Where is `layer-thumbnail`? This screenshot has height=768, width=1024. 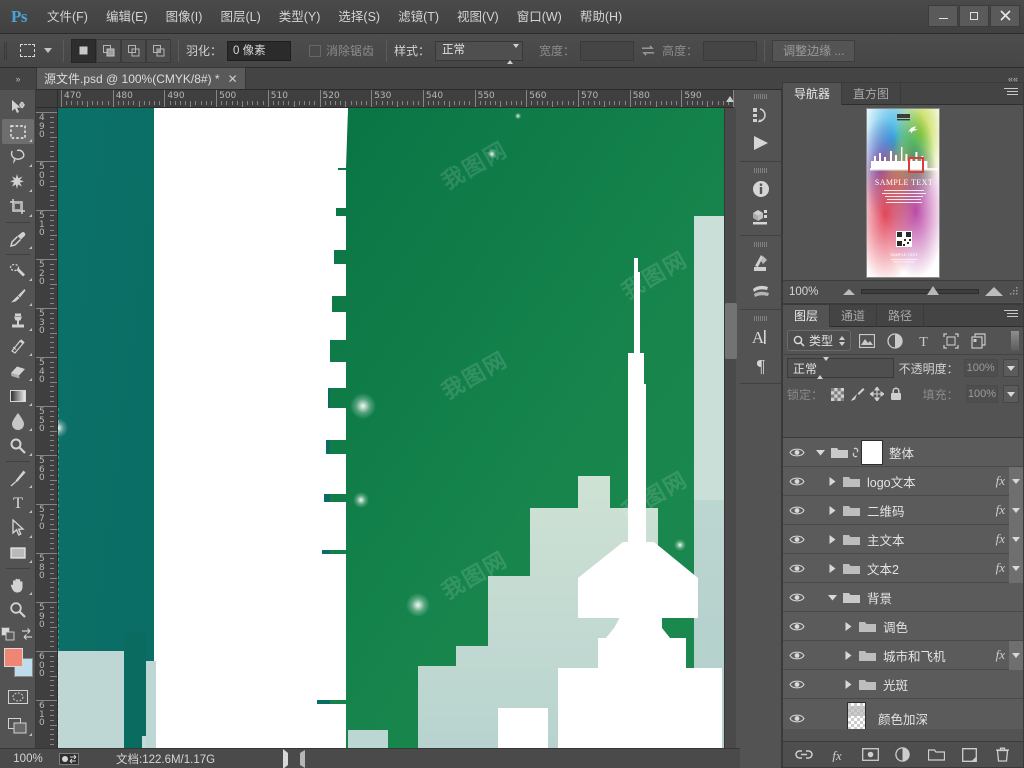 layer-thumbnail is located at coordinates (856, 715).